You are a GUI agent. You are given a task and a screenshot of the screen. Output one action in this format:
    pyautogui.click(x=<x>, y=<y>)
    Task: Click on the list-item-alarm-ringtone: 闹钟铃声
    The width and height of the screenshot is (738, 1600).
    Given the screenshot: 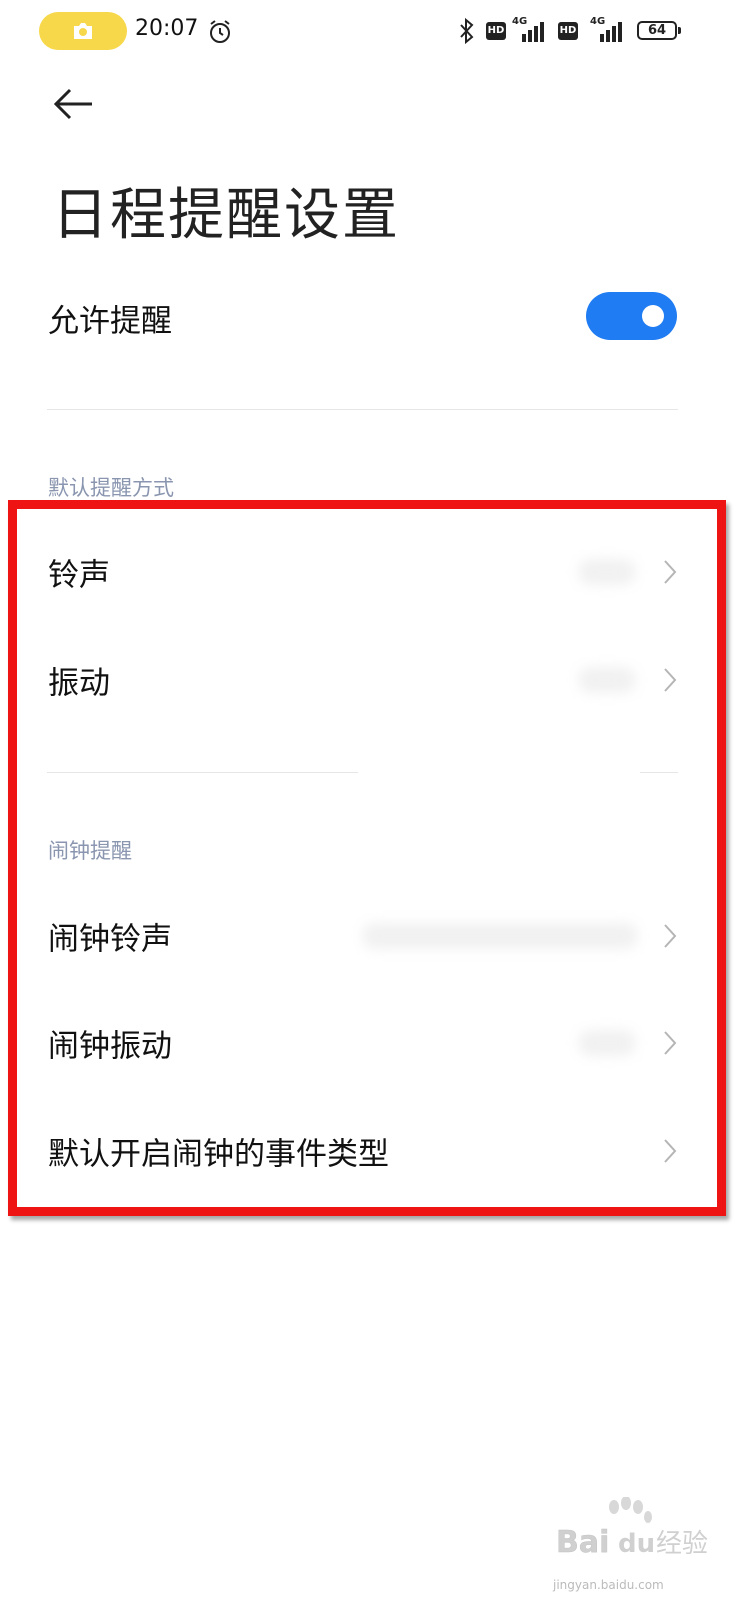 What is the action you would take?
    pyautogui.click(x=369, y=936)
    